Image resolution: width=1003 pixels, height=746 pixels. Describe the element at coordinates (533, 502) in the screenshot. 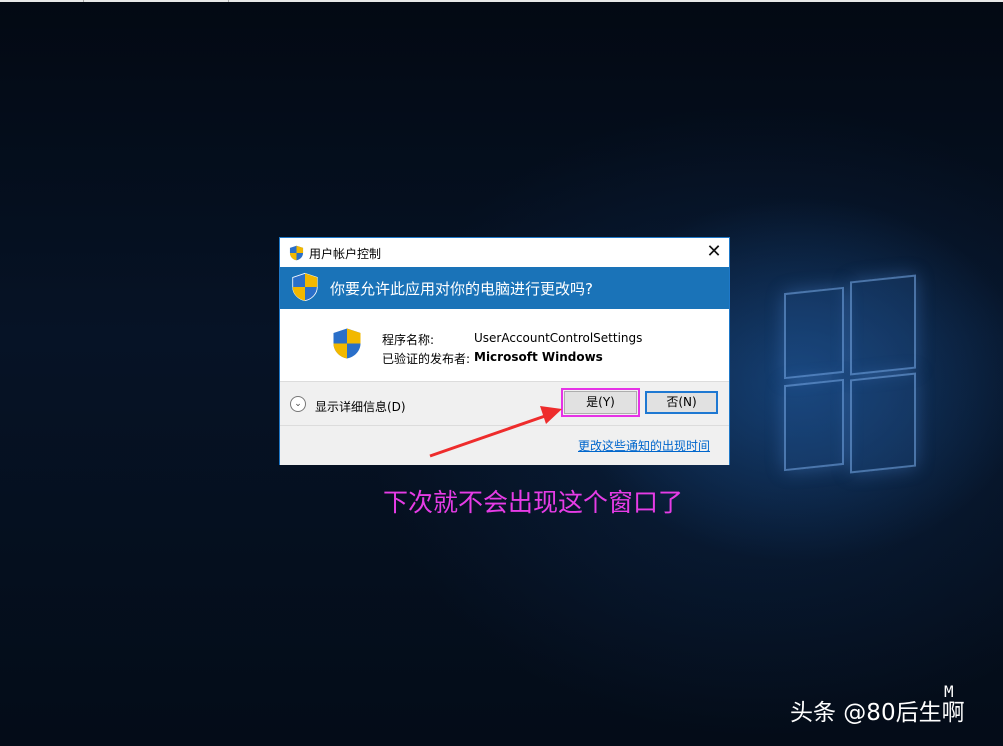

I see `annotation-caption: 下次就不会出现这个窗口了` at that location.